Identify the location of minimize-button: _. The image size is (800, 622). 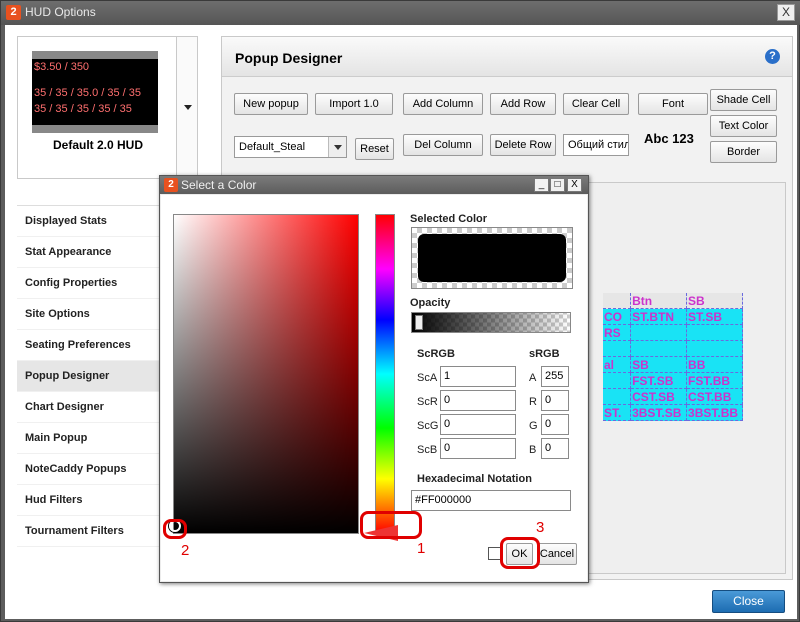
(541, 185).